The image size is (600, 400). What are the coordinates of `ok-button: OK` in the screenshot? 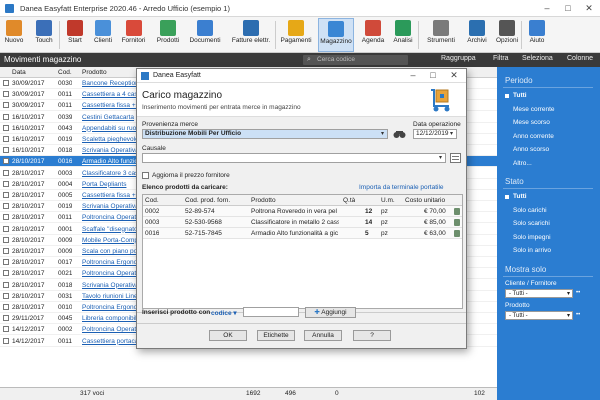 It's located at (228, 335).